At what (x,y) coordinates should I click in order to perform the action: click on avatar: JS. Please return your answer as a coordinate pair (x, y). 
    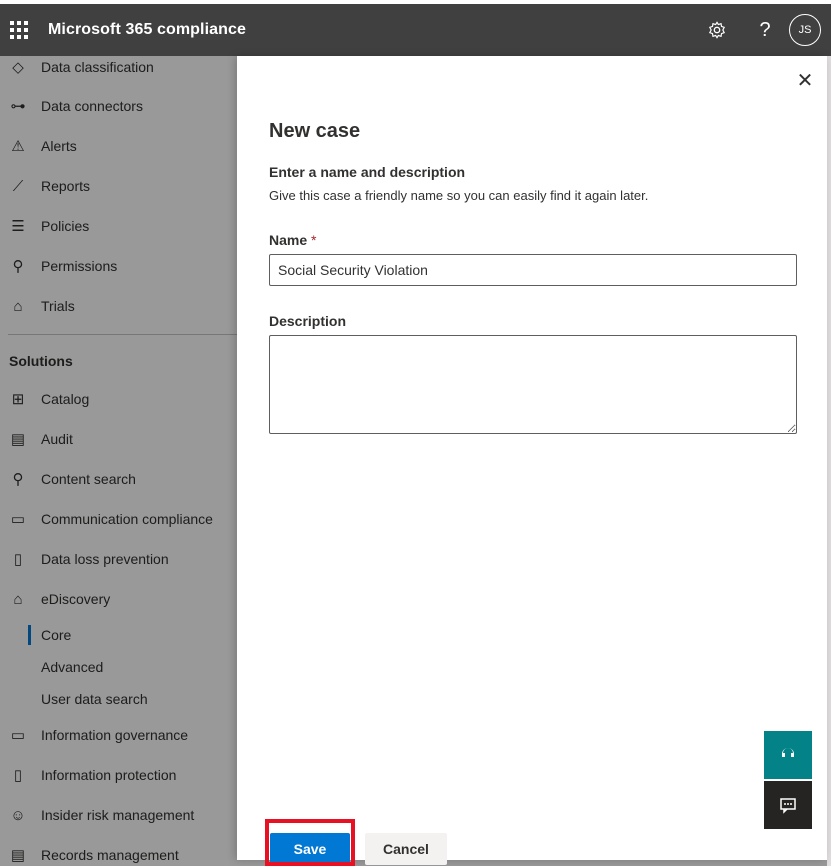
    Looking at the image, I should click on (805, 30).